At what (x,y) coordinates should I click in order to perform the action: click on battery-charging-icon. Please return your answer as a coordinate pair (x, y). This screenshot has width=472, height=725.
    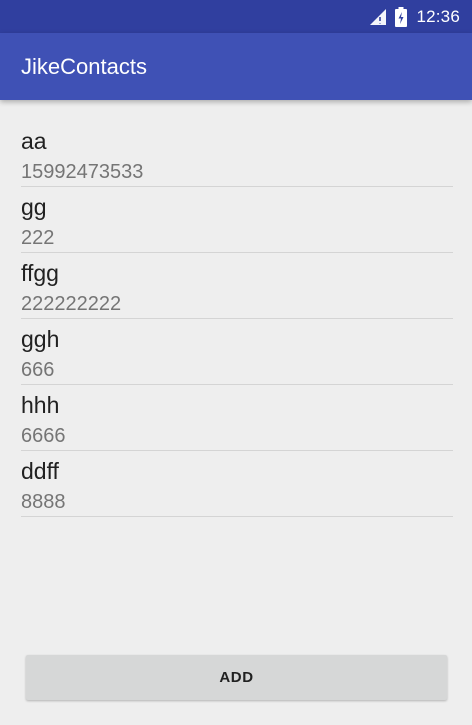
    Looking at the image, I should click on (401, 16).